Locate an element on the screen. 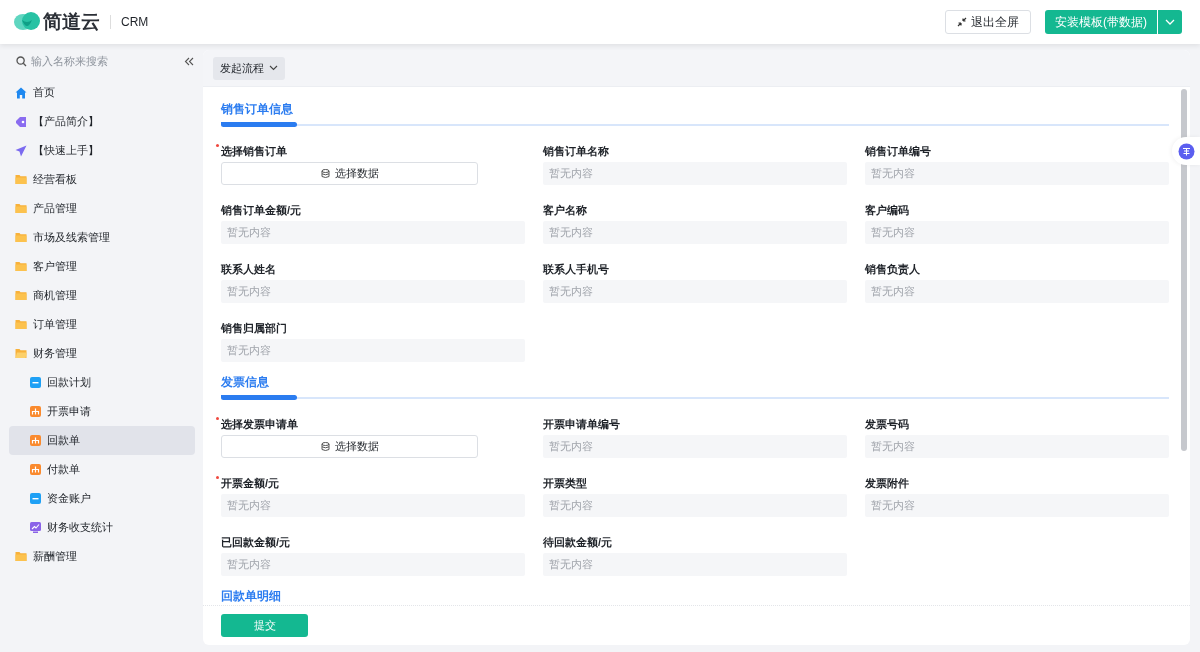 Image resolution: width=1200 pixels, height=652 pixels. section-title: 发票信息 is located at coordinates (245, 382).